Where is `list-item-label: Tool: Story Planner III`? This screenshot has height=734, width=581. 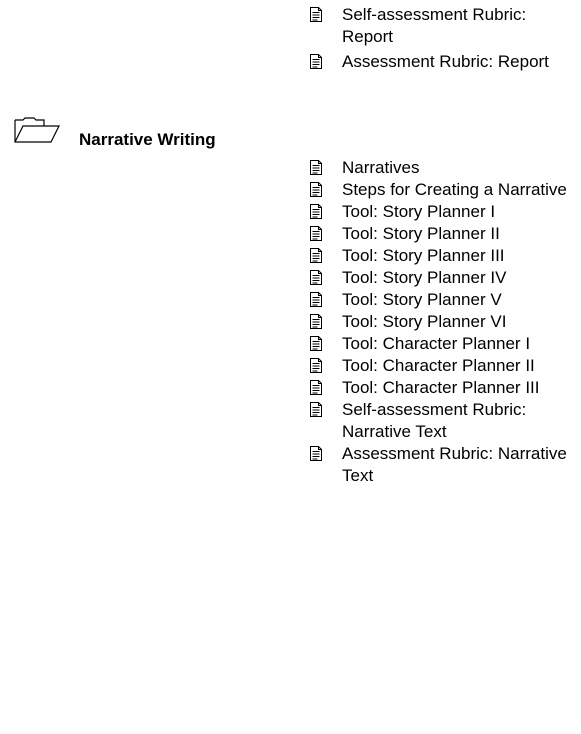
list-item-label: Tool: Story Planner III is located at coordinates (423, 255).